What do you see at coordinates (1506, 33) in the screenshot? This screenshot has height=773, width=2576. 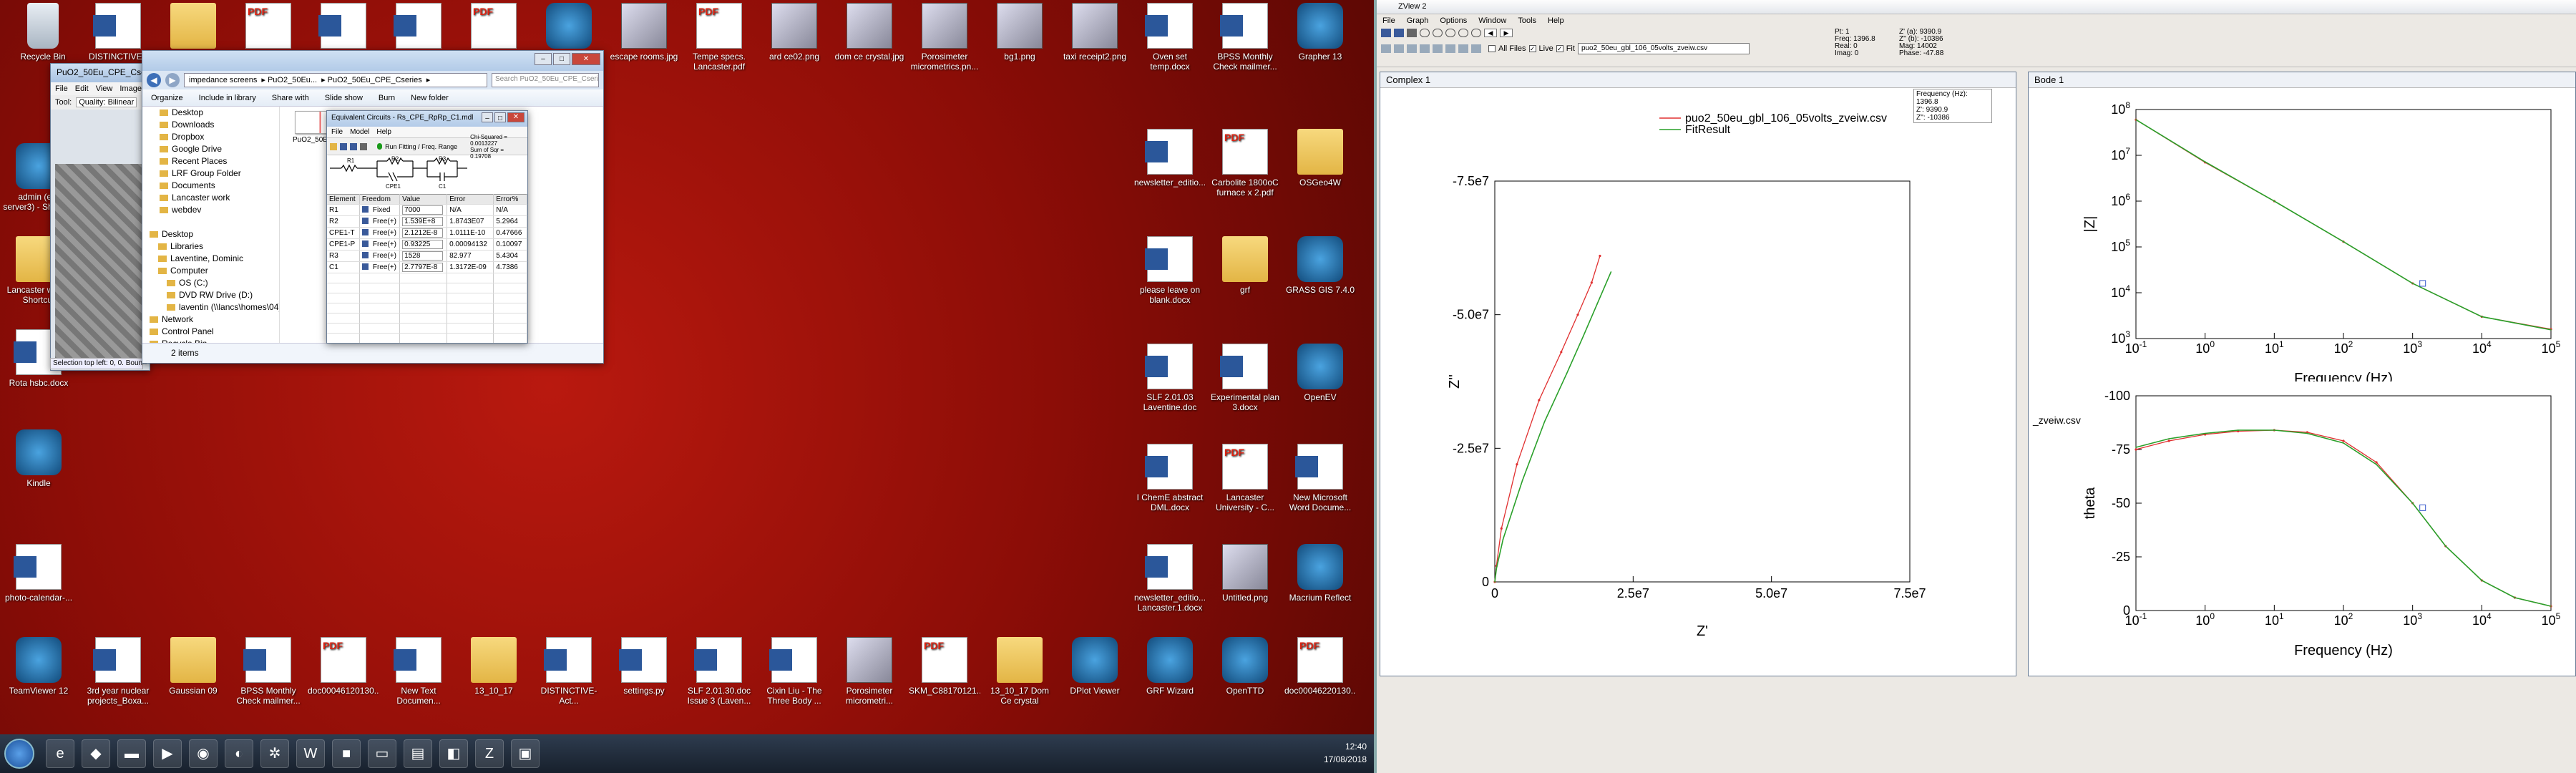 I see `step-right-icon: ▶` at bounding box center [1506, 33].